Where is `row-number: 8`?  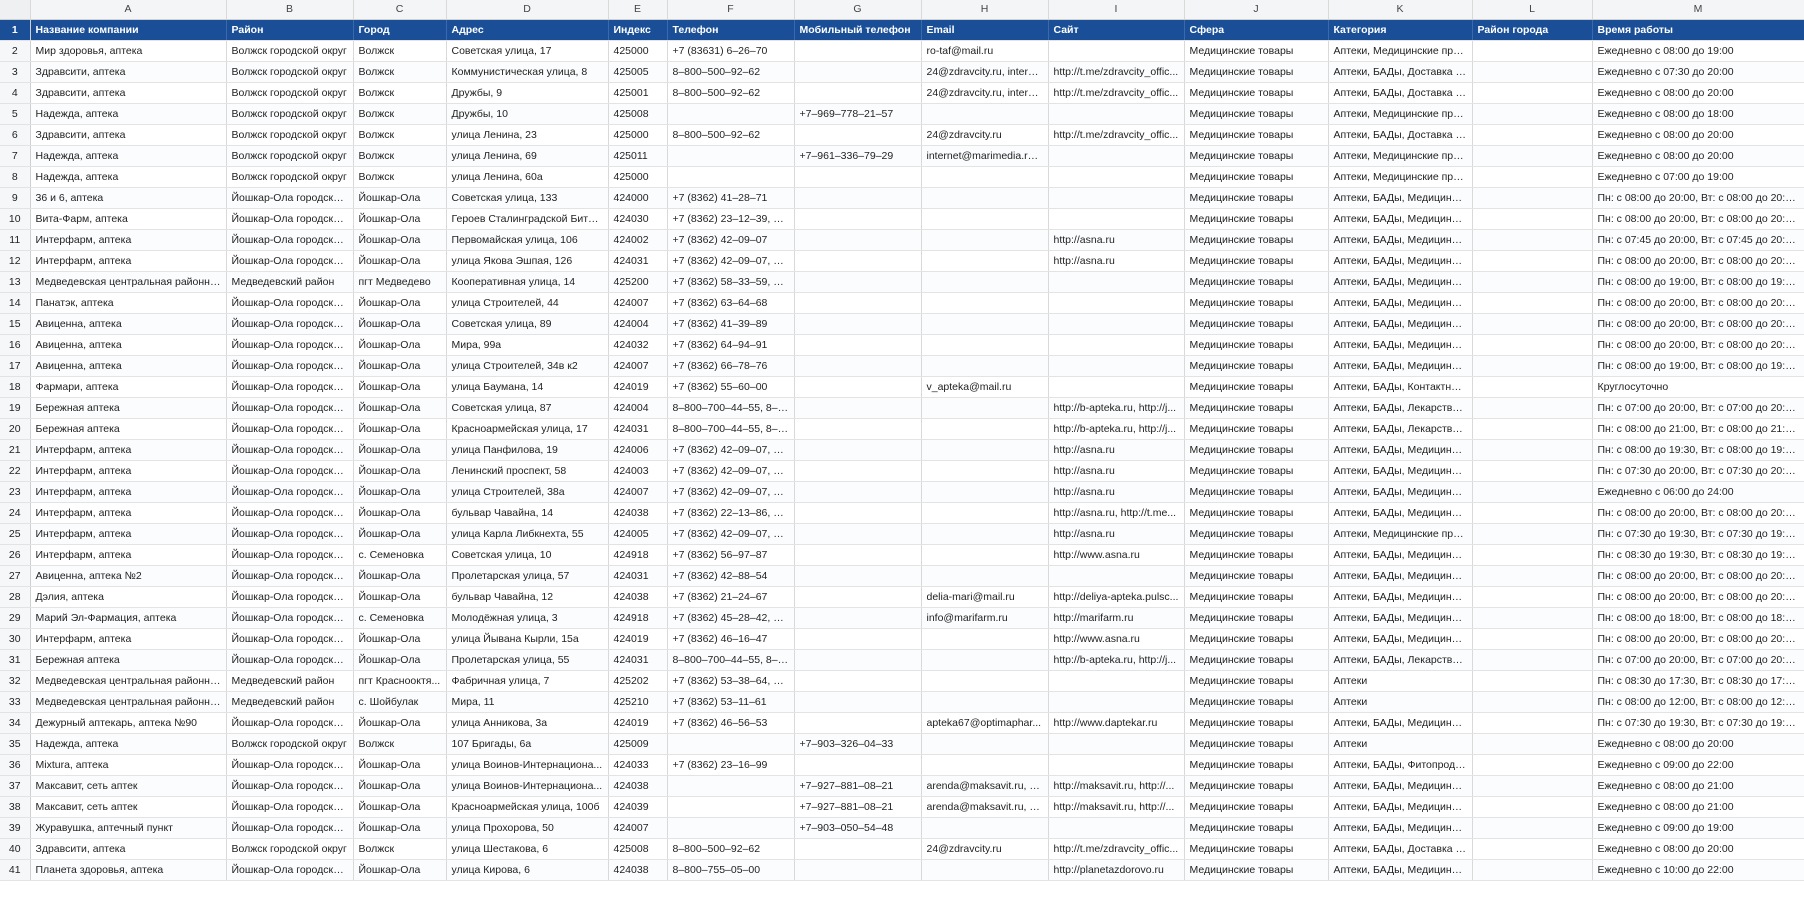 row-number: 8 is located at coordinates (15, 177).